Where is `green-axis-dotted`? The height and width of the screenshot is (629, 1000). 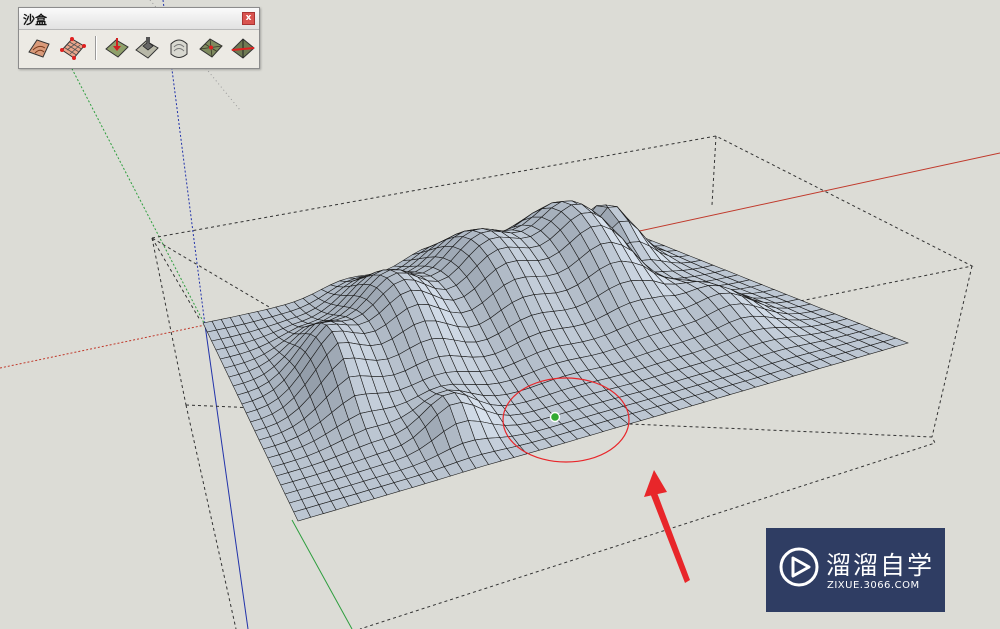
green-axis-dotted is located at coordinates (137, 195).